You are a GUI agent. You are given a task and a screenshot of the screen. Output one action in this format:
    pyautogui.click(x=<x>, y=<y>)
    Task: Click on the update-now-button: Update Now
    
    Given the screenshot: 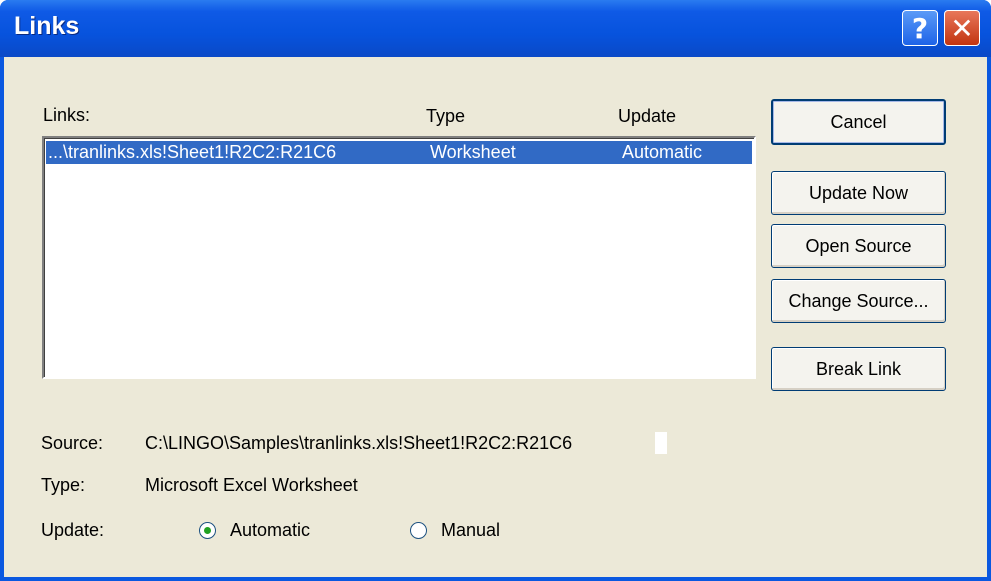 What is the action you would take?
    pyautogui.click(x=858, y=193)
    